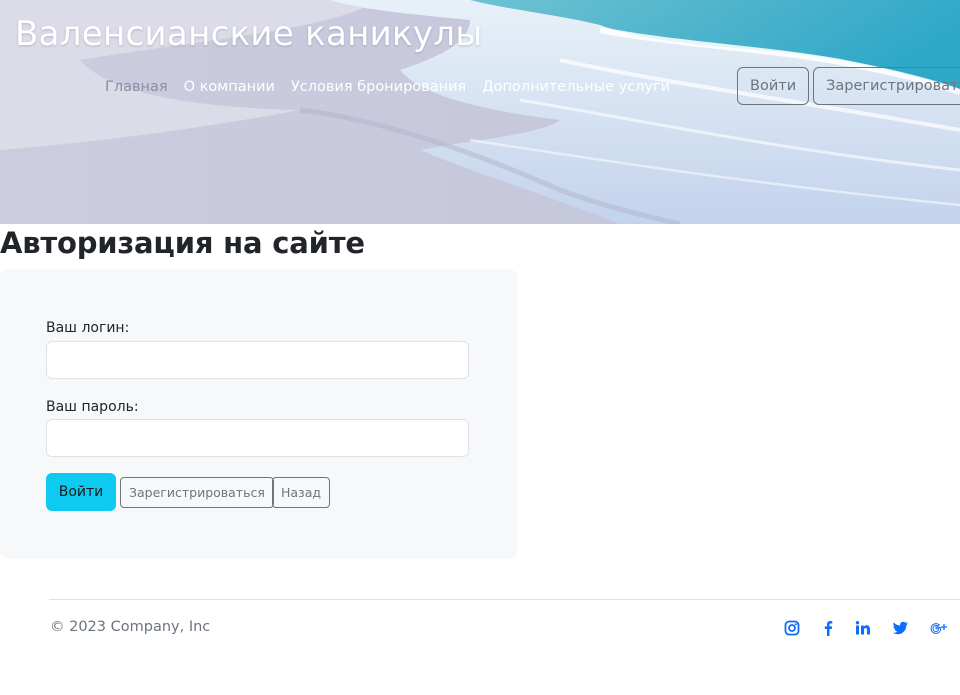 The width and height of the screenshot is (960, 695). I want to click on register-button: Зарегистрироваться, so click(197, 492).